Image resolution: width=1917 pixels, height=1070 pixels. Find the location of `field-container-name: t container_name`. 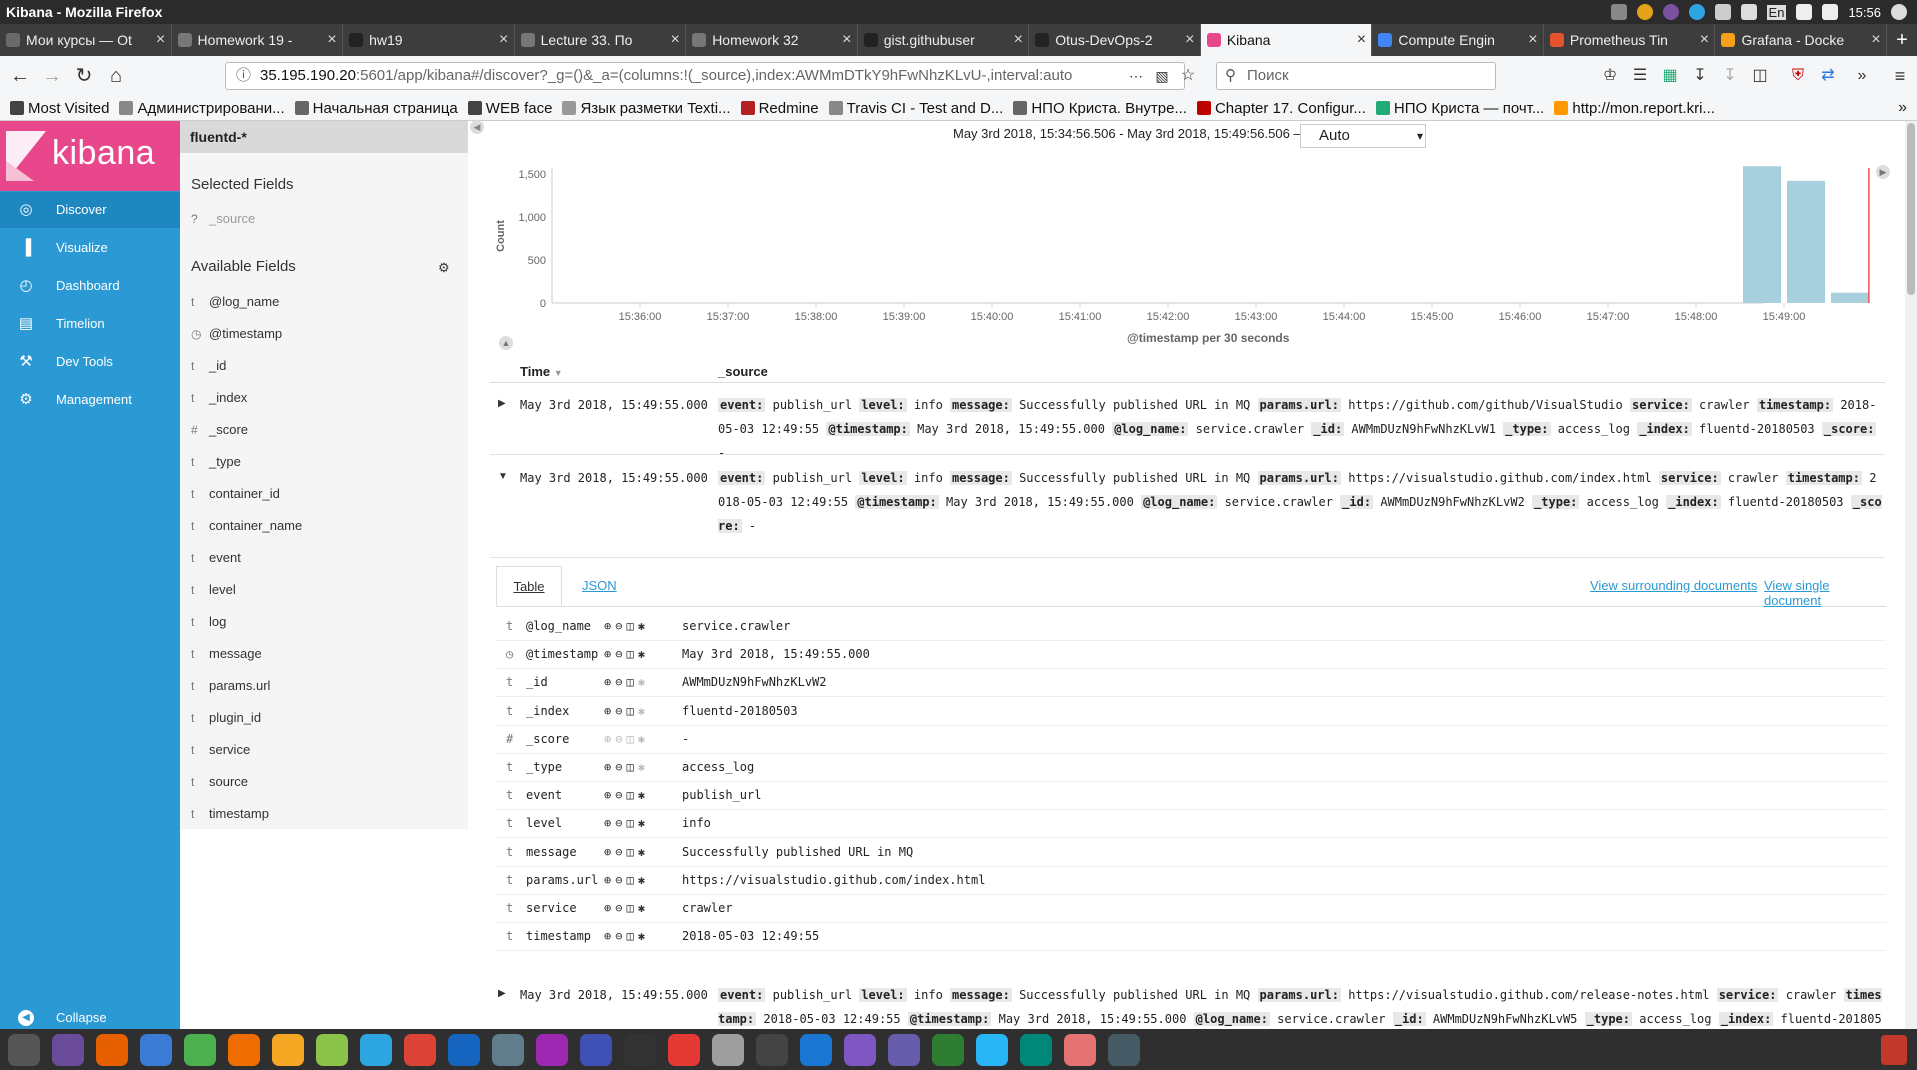

field-container-name: t container_name is located at coordinates (246, 525).